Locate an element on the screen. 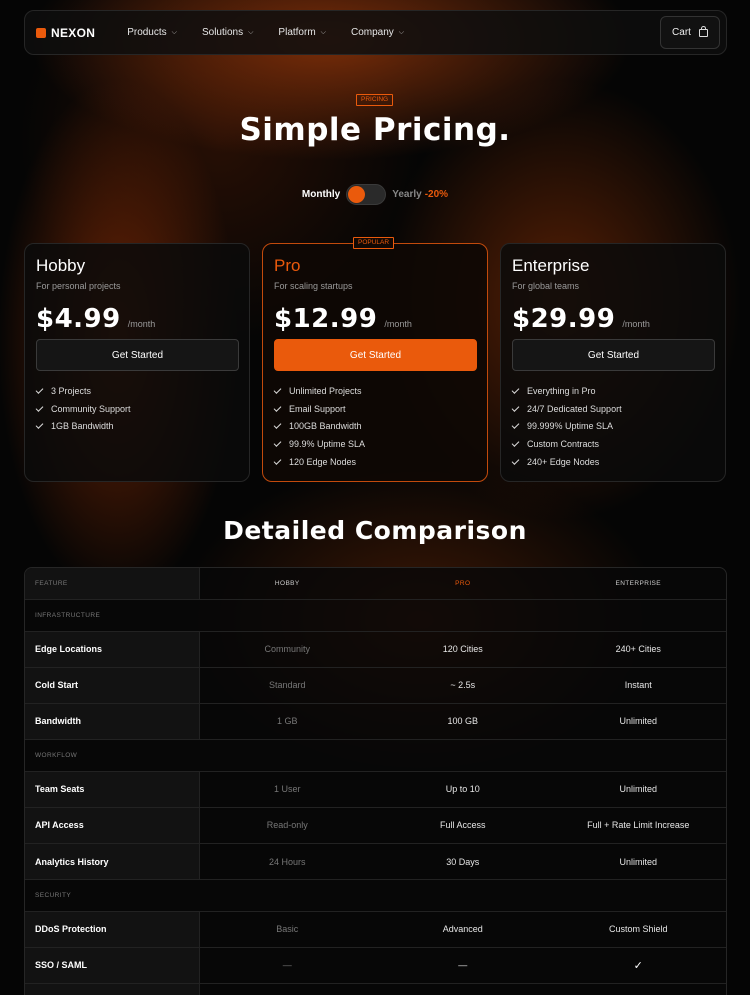 The width and height of the screenshot is (750, 995). get-started-button-hobby: Get Started is located at coordinates (137, 355).